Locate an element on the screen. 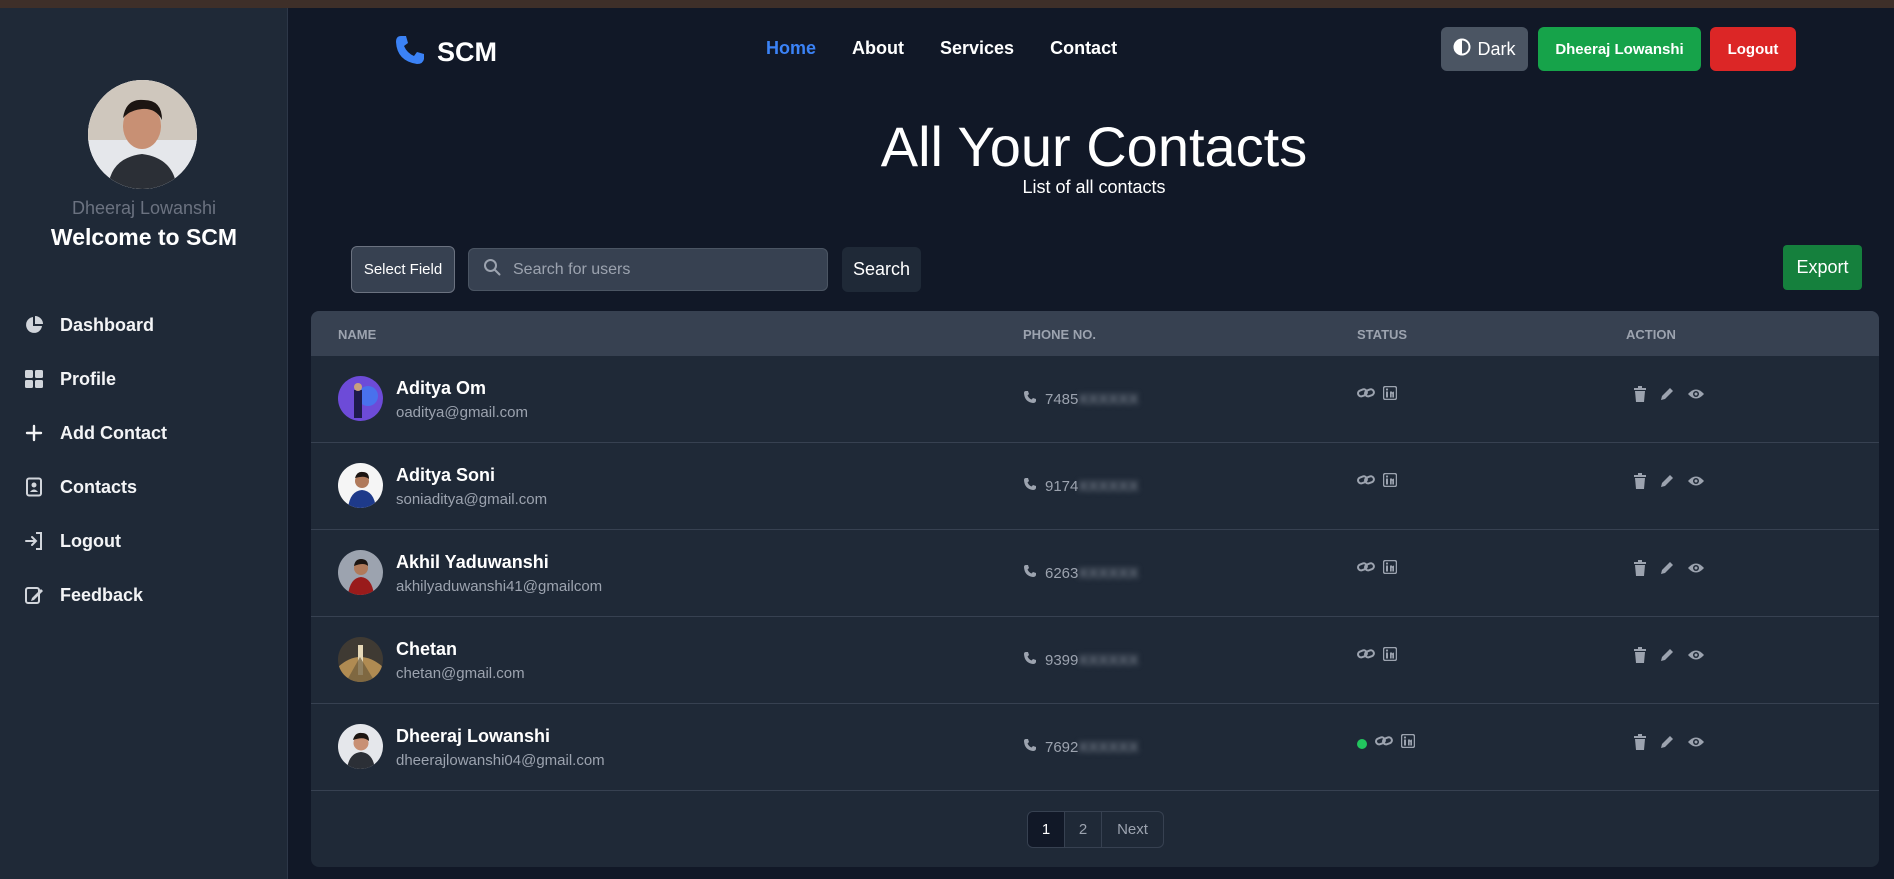 This screenshot has width=1894, height=879. next-page-button: Next is located at coordinates (1132, 829).